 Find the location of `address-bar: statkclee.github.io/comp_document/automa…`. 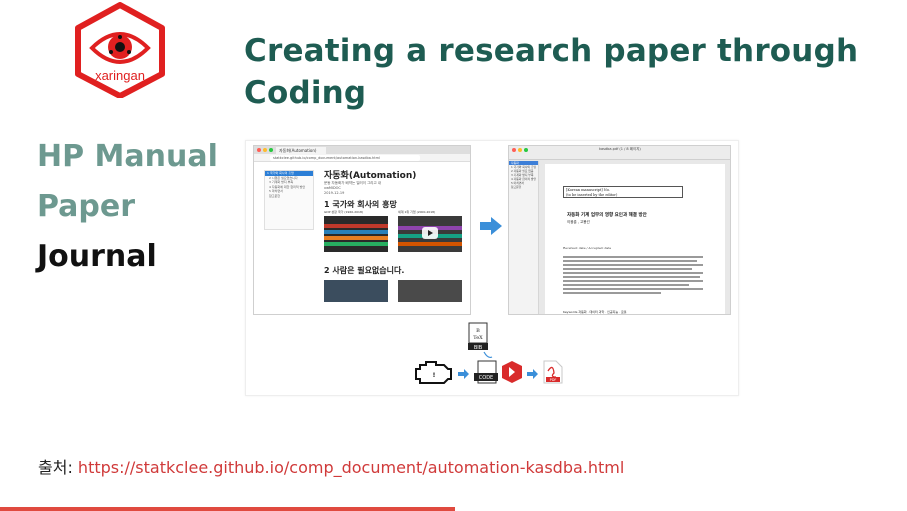

address-bar: statkclee.github.io/comp_document/automa… is located at coordinates (345, 158).